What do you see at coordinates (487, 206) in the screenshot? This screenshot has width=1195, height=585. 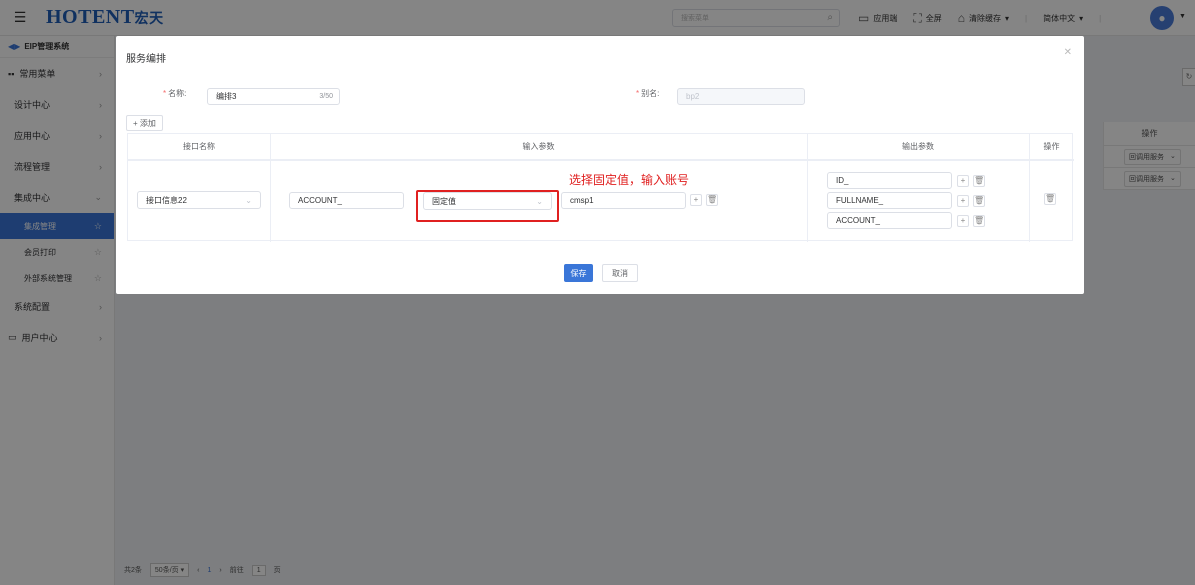 I see `annotation-highlight-box` at bounding box center [487, 206].